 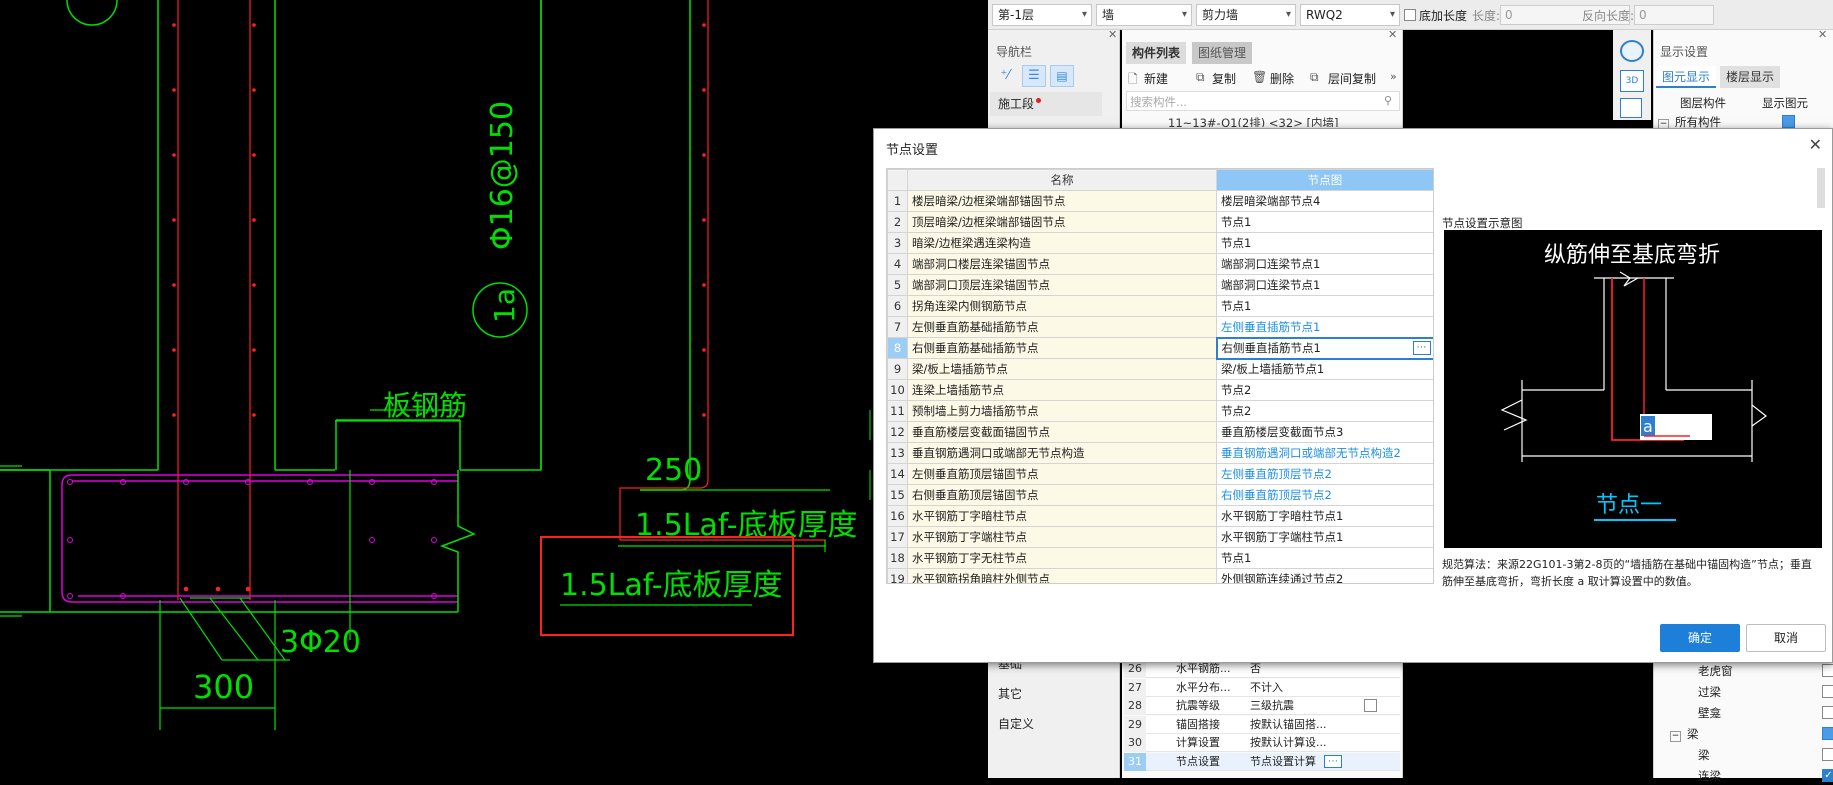 I want to click on display-row: − 梁, so click(x=1751, y=734).